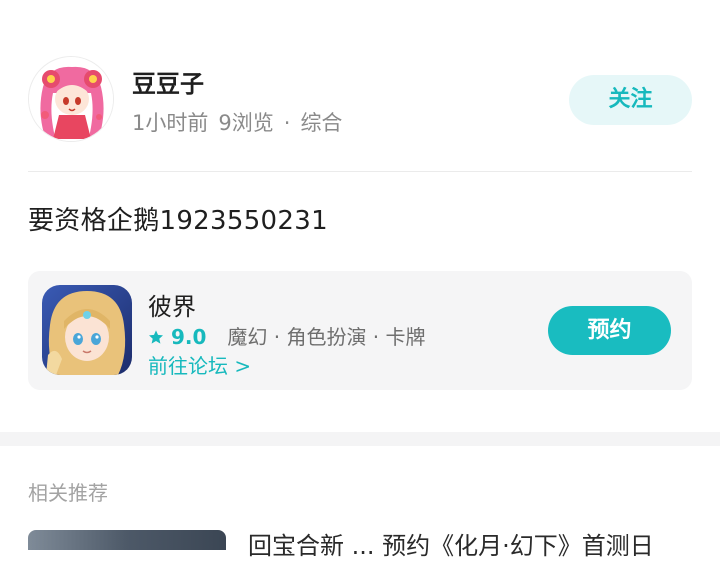 The image size is (720, 561). Describe the element at coordinates (172, 304) in the screenshot. I see `game-name: 彼界` at that location.